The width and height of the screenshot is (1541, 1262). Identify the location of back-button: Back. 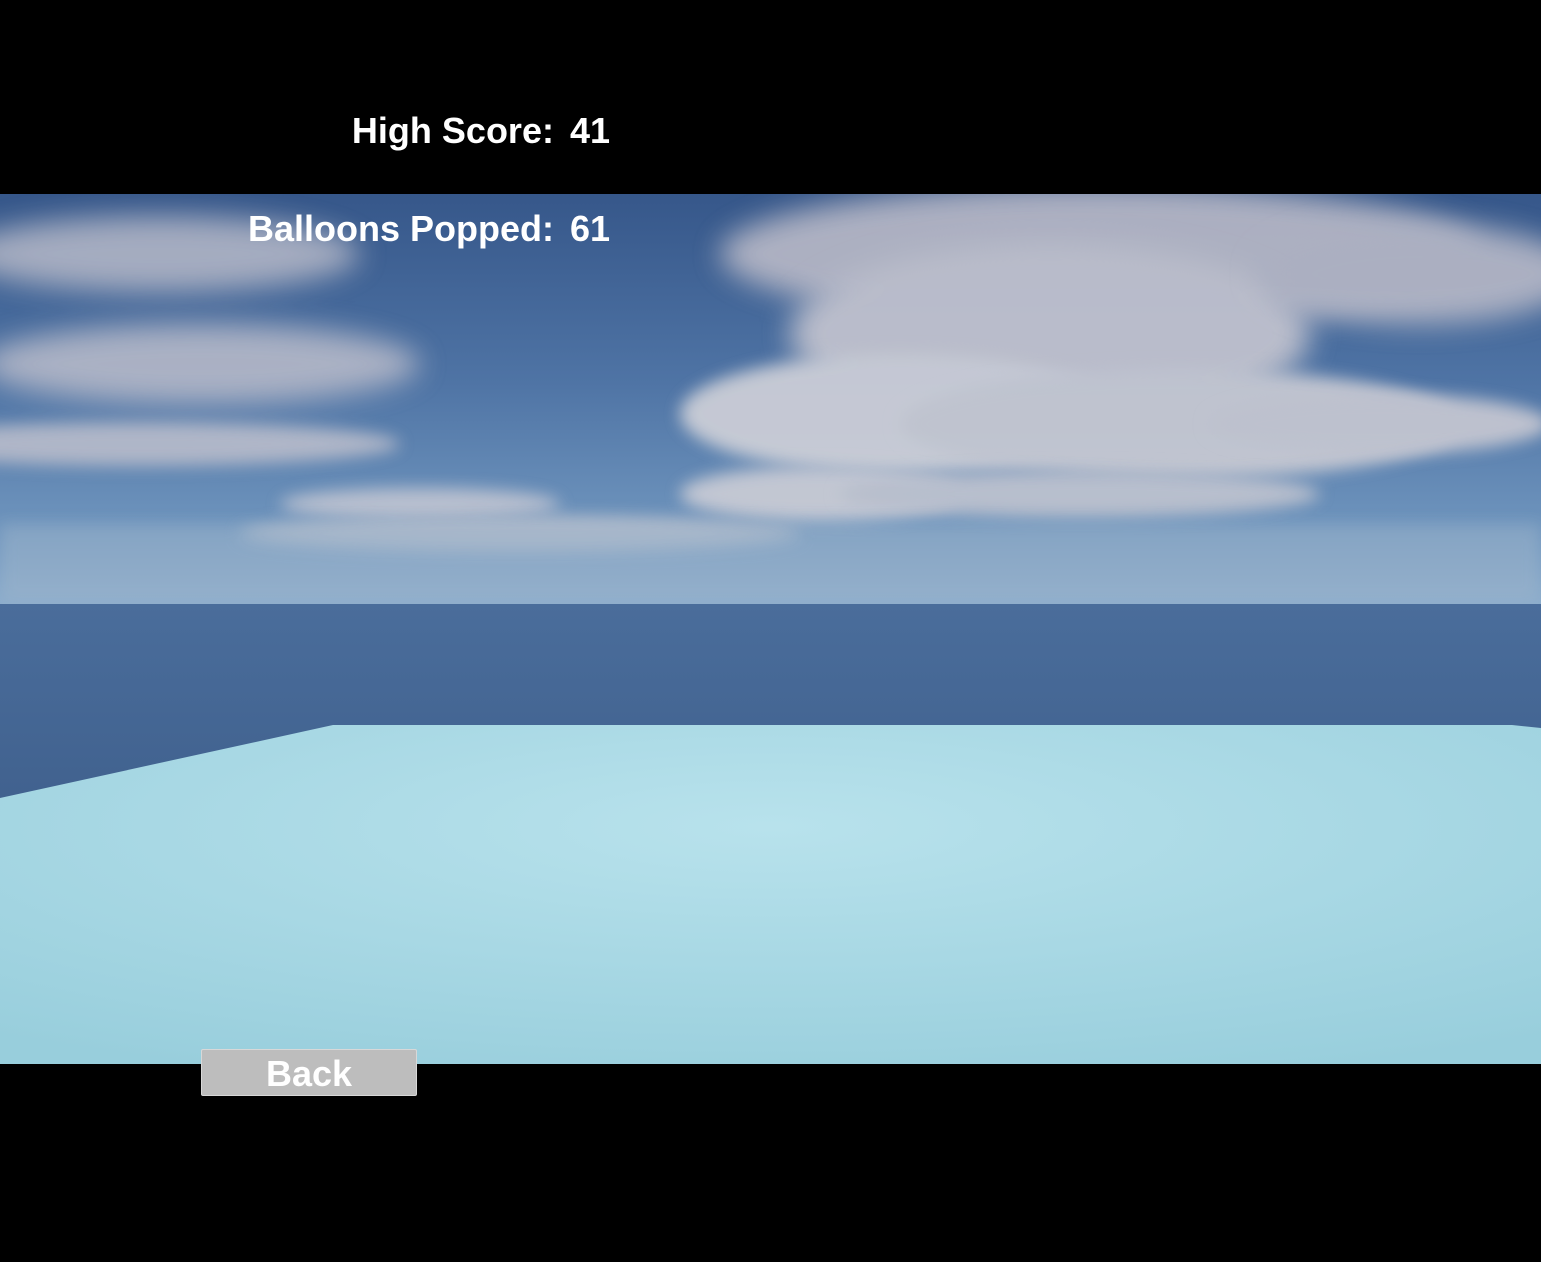
(309, 1072).